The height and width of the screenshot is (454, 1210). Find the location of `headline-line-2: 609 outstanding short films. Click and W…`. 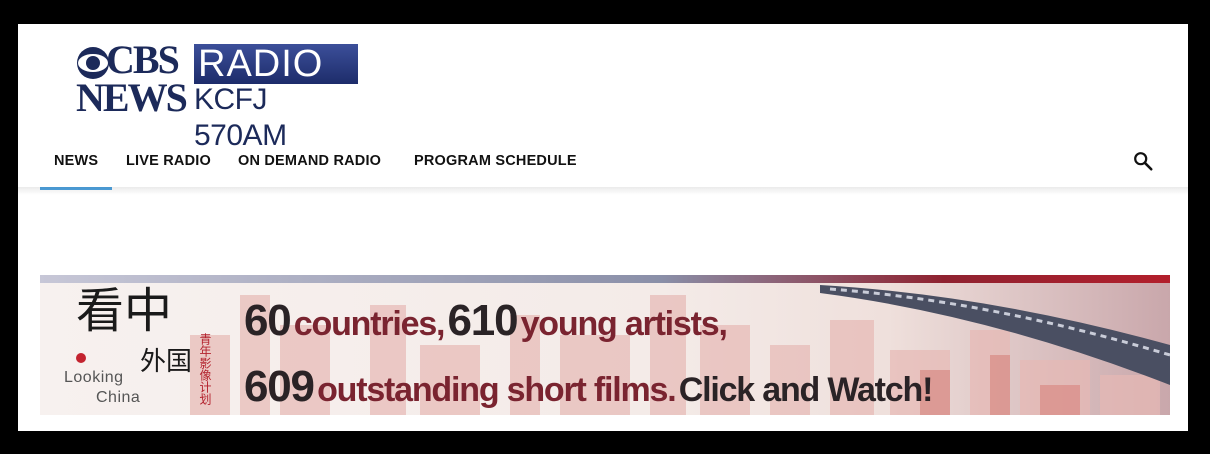

headline-line-2: 609 outstanding short films. Click and W… is located at coordinates (589, 387).